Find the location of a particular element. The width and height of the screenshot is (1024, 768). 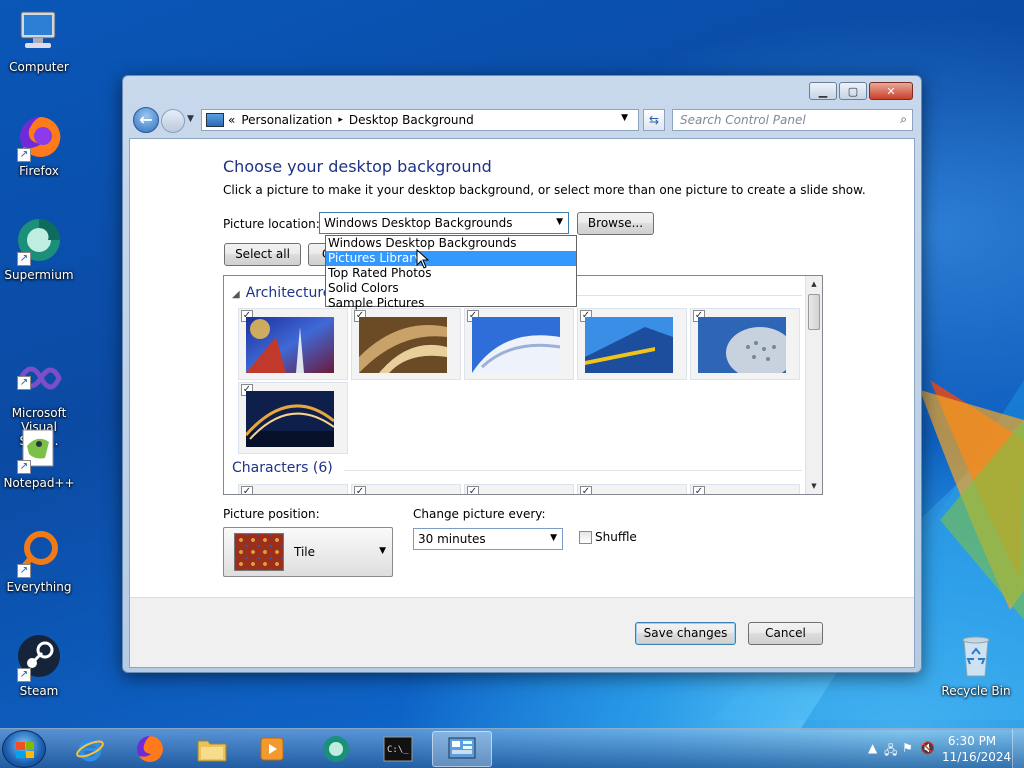

desktop-icon-notepadpp: ↗ Notepad++ is located at coordinates (39, 457).